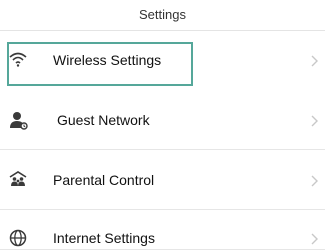  I want to click on wifi-icon, so click(18, 59).